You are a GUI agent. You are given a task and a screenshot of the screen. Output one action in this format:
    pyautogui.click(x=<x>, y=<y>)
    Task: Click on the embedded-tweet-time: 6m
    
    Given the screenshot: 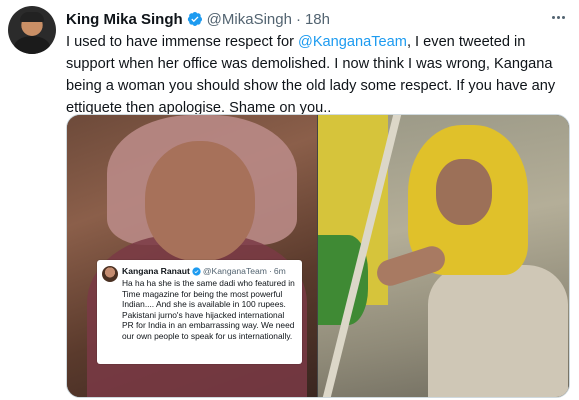 What is the action you would take?
    pyautogui.click(x=279, y=271)
    